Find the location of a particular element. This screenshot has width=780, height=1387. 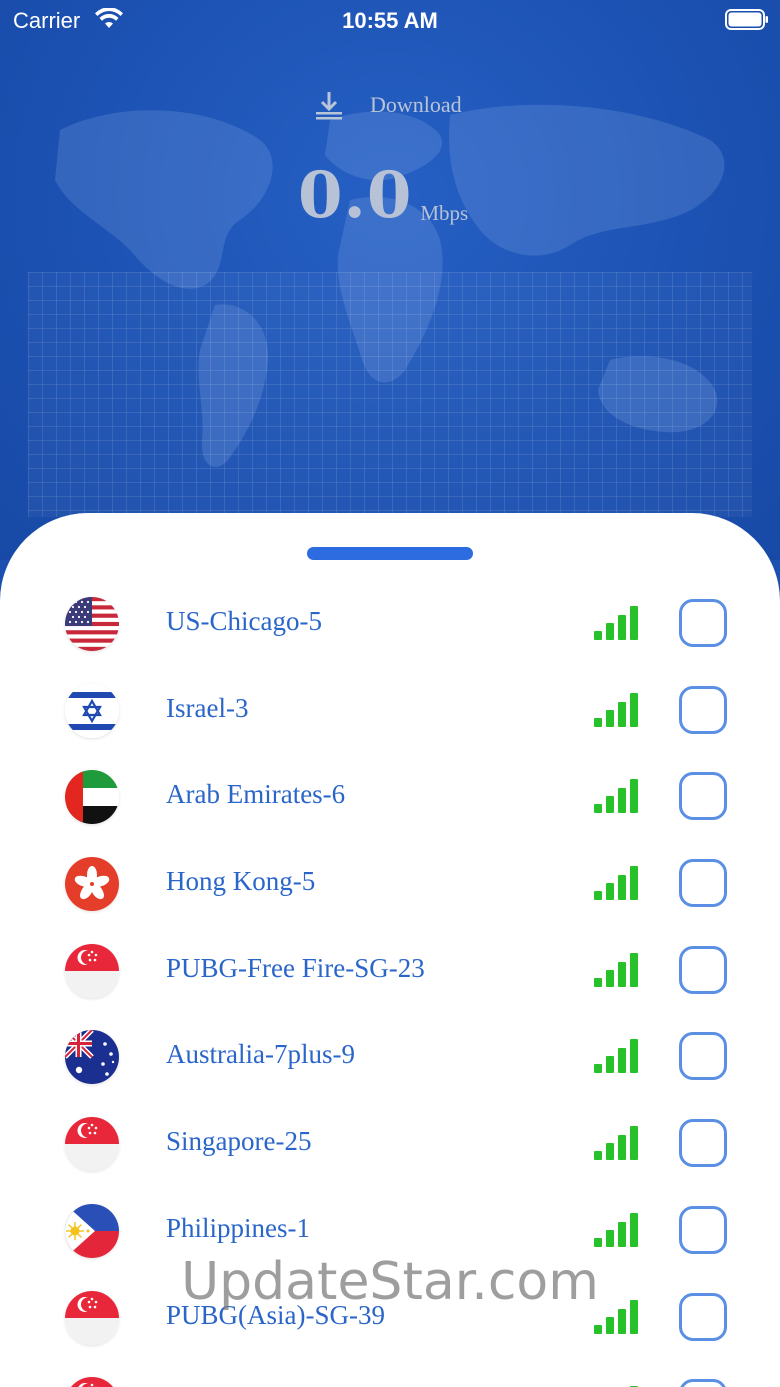

speed-readout: 0.0 Mbps is located at coordinates (383, 196).